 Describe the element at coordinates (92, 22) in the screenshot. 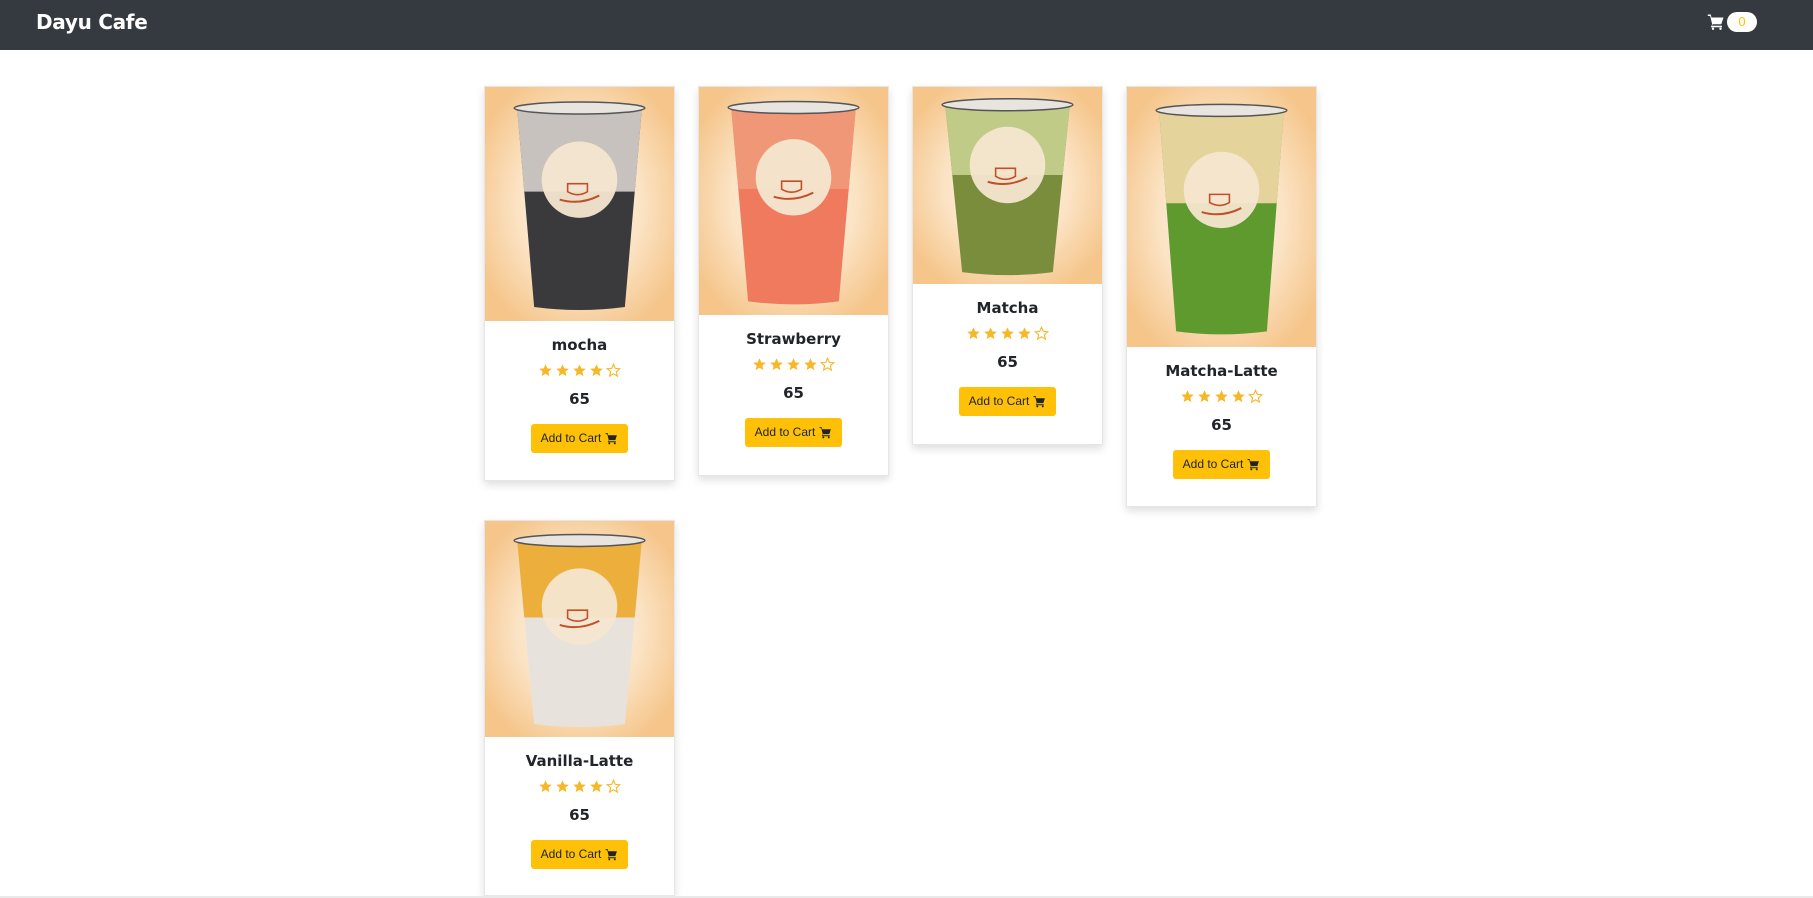

I see `brand-logo-text: Dayu Cafe` at that location.